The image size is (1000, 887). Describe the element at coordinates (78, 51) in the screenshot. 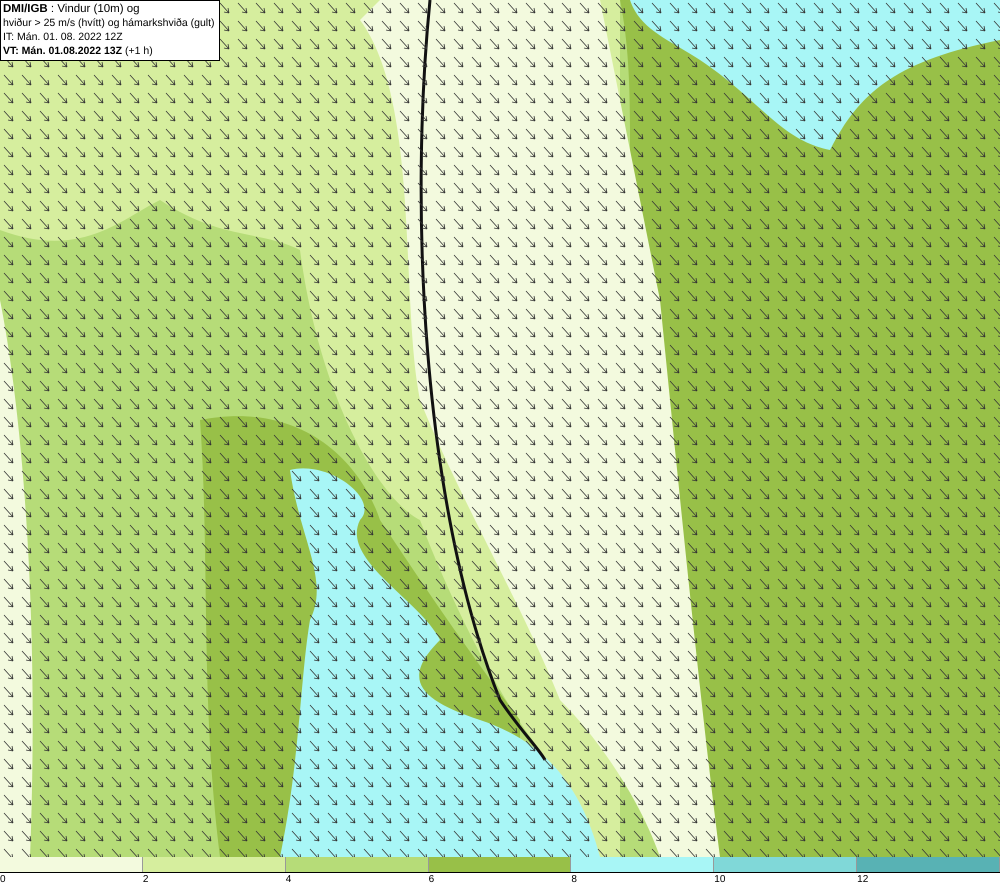

I see `title-line: VT: Mán. 01.08.2022 13Z (+1 h)` at that location.